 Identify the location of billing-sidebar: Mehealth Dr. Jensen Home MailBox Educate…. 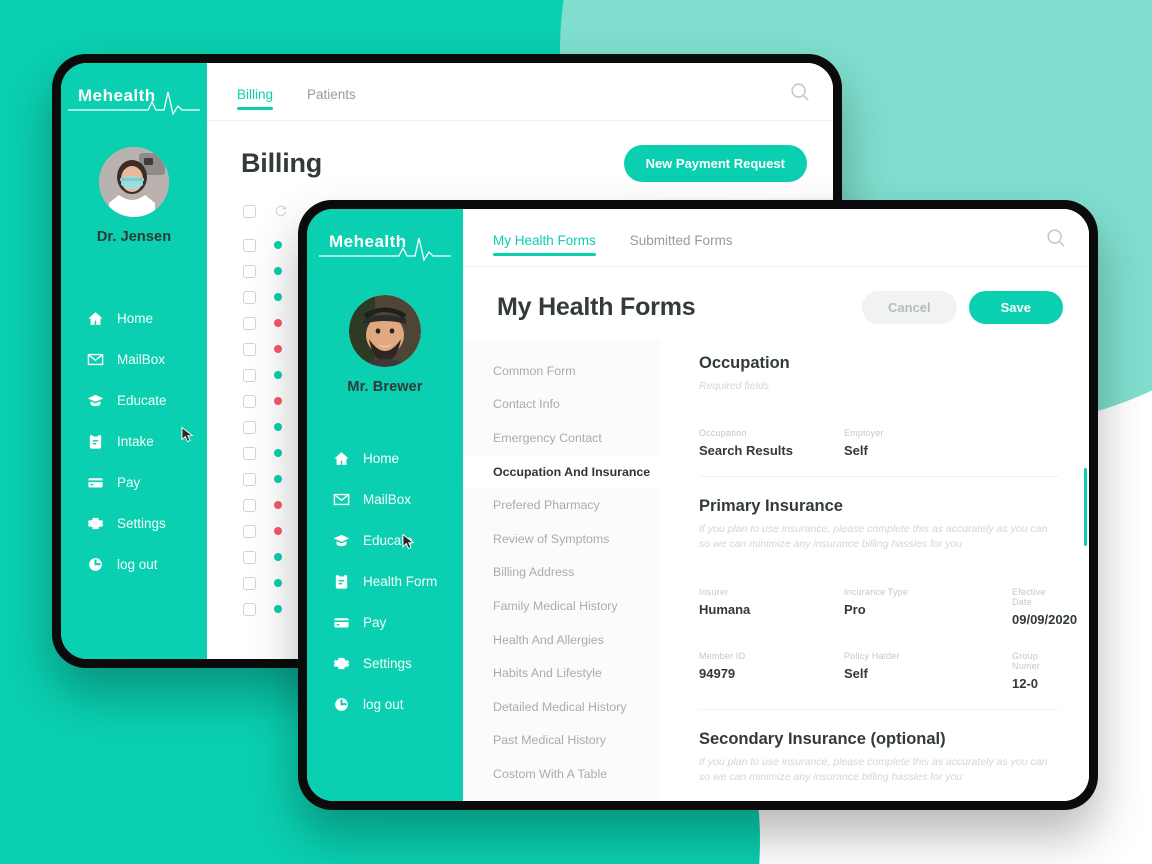
(134, 361).